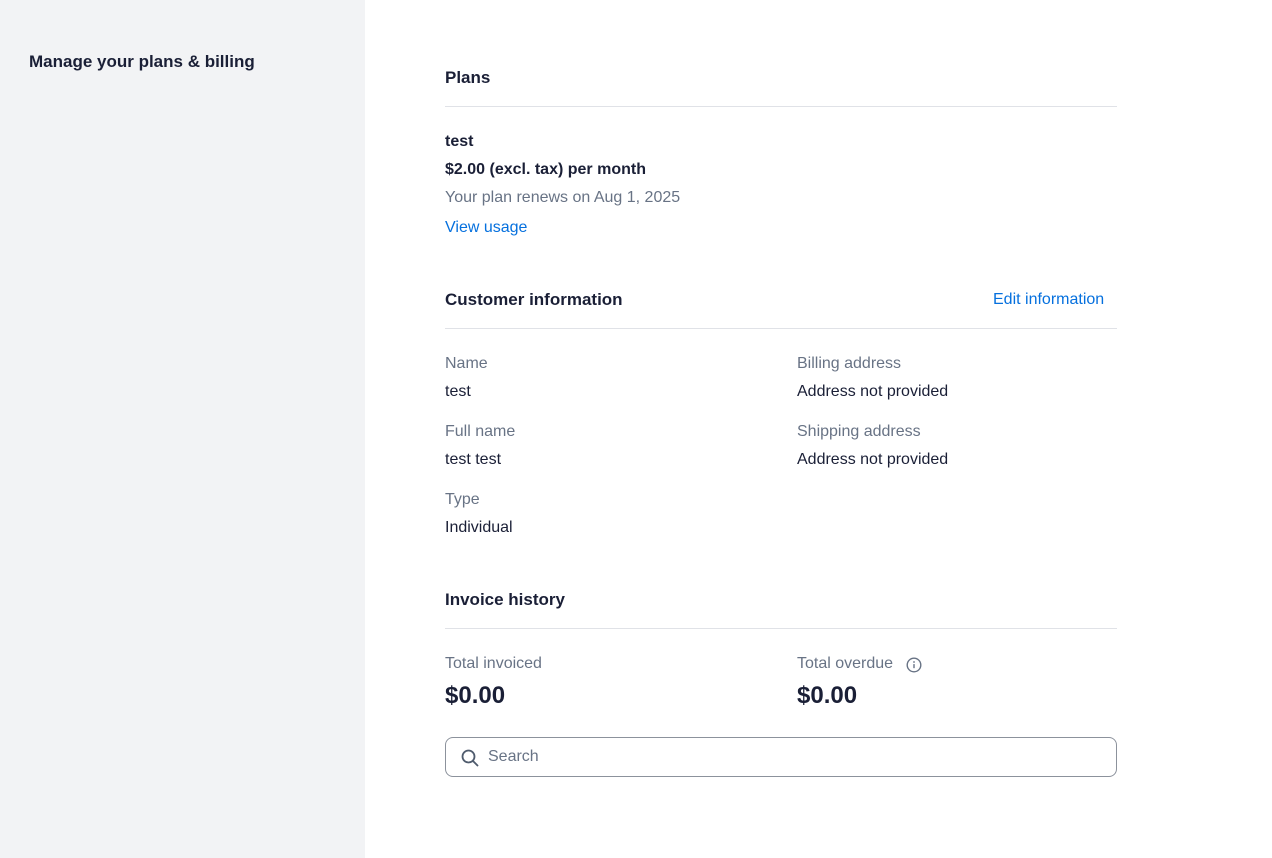 Image resolution: width=1272 pixels, height=858 pixels. Describe the element at coordinates (480, 431) in the screenshot. I see `full-name-label: Full name` at that location.